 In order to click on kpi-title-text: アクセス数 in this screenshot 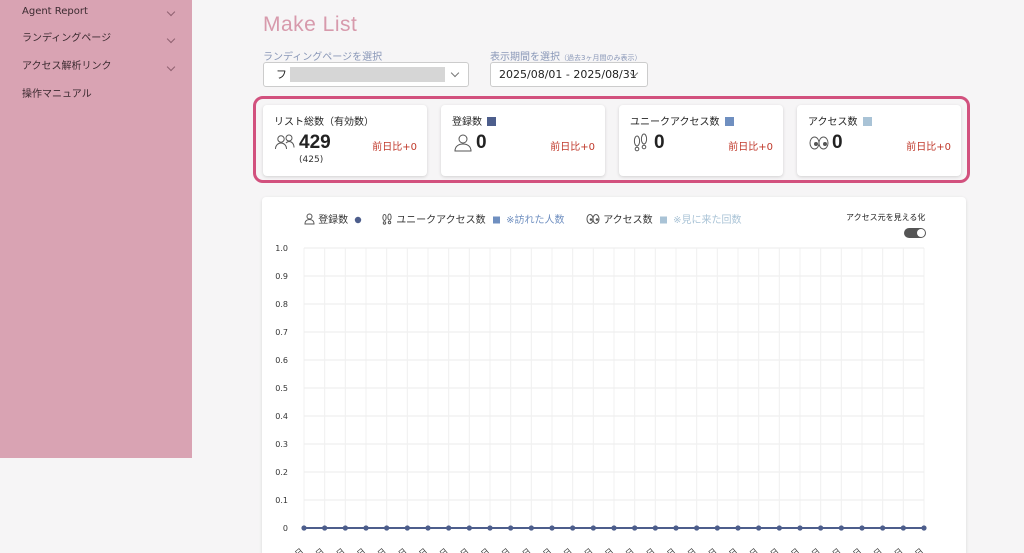, I will do `click(833, 122)`.